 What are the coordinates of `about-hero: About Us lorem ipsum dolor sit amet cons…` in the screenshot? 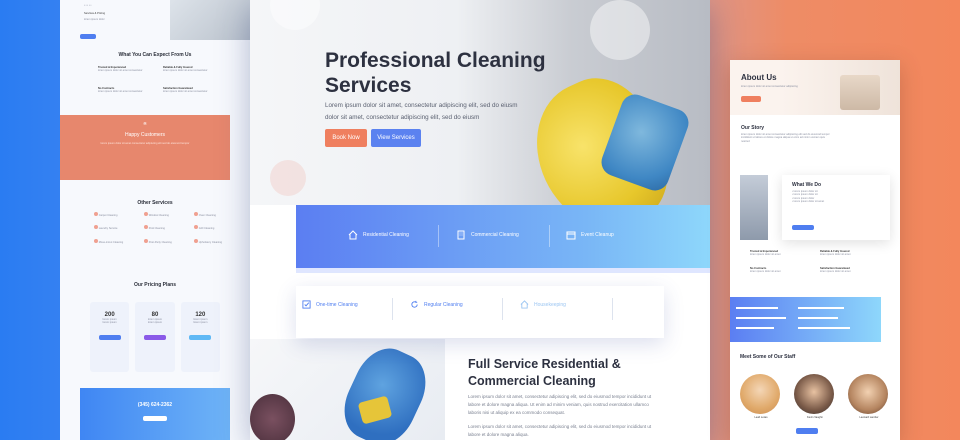 It's located at (815, 87).